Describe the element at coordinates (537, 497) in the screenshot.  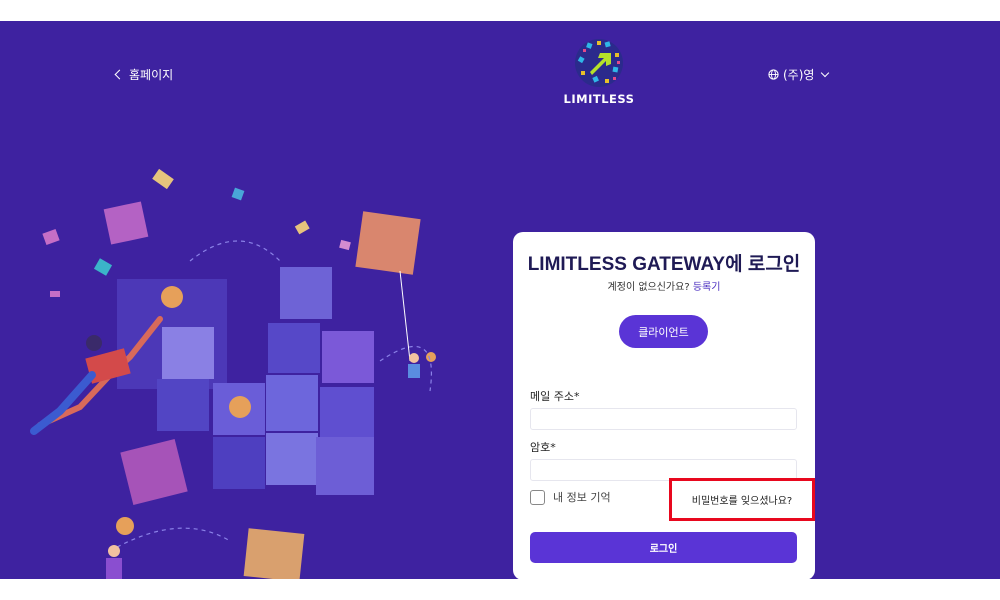
I see `remember-me-checkbox` at that location.